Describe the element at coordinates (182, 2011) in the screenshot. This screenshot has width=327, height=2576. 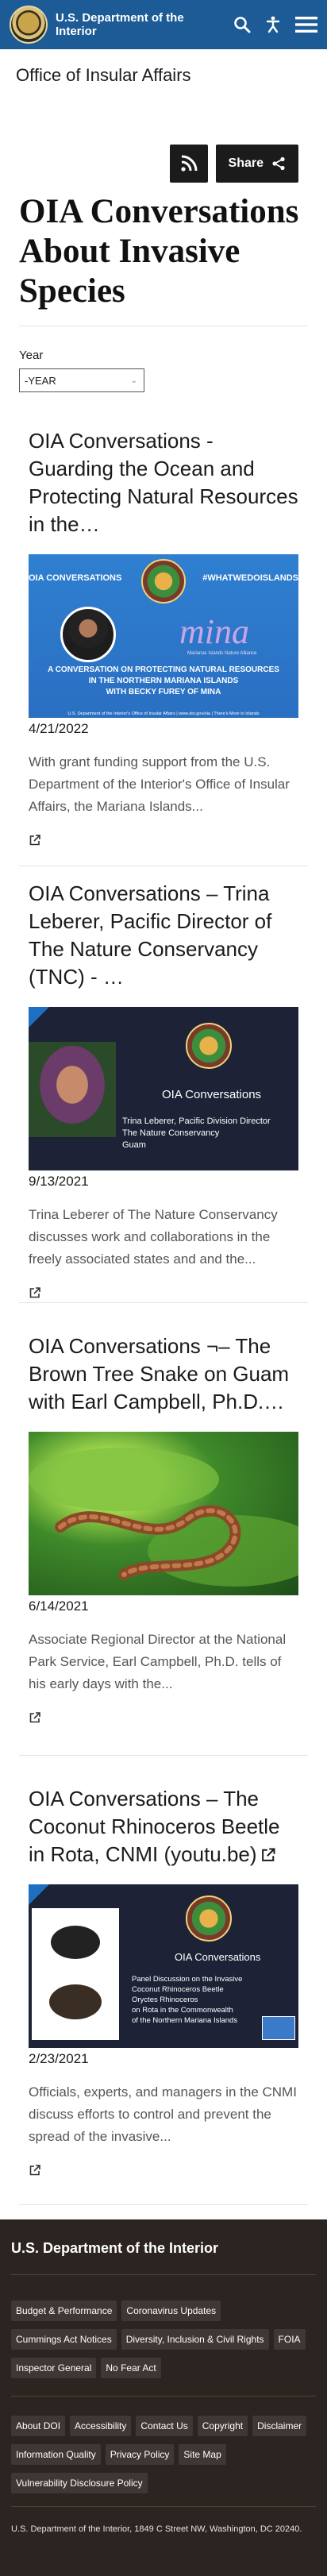
I see `thumb-line-4: on Rota in the Commonwealth` at that location.